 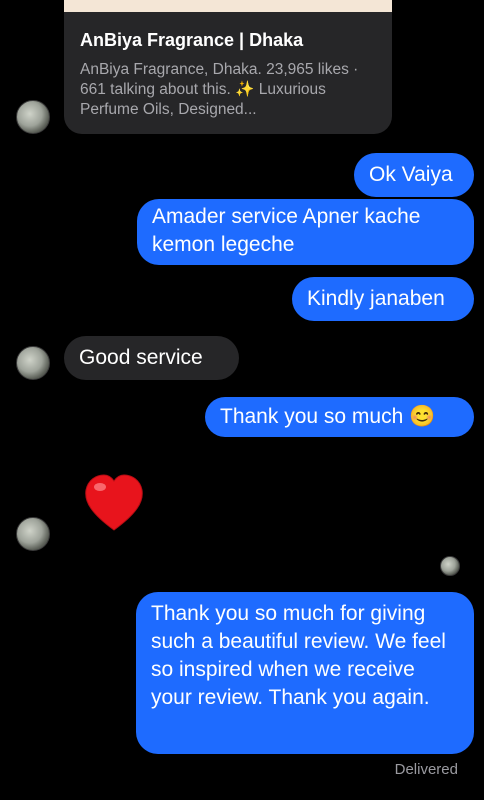 I want to click on message-bubble-outgoing: Ok Vaiya, so click(x=414, y=175).